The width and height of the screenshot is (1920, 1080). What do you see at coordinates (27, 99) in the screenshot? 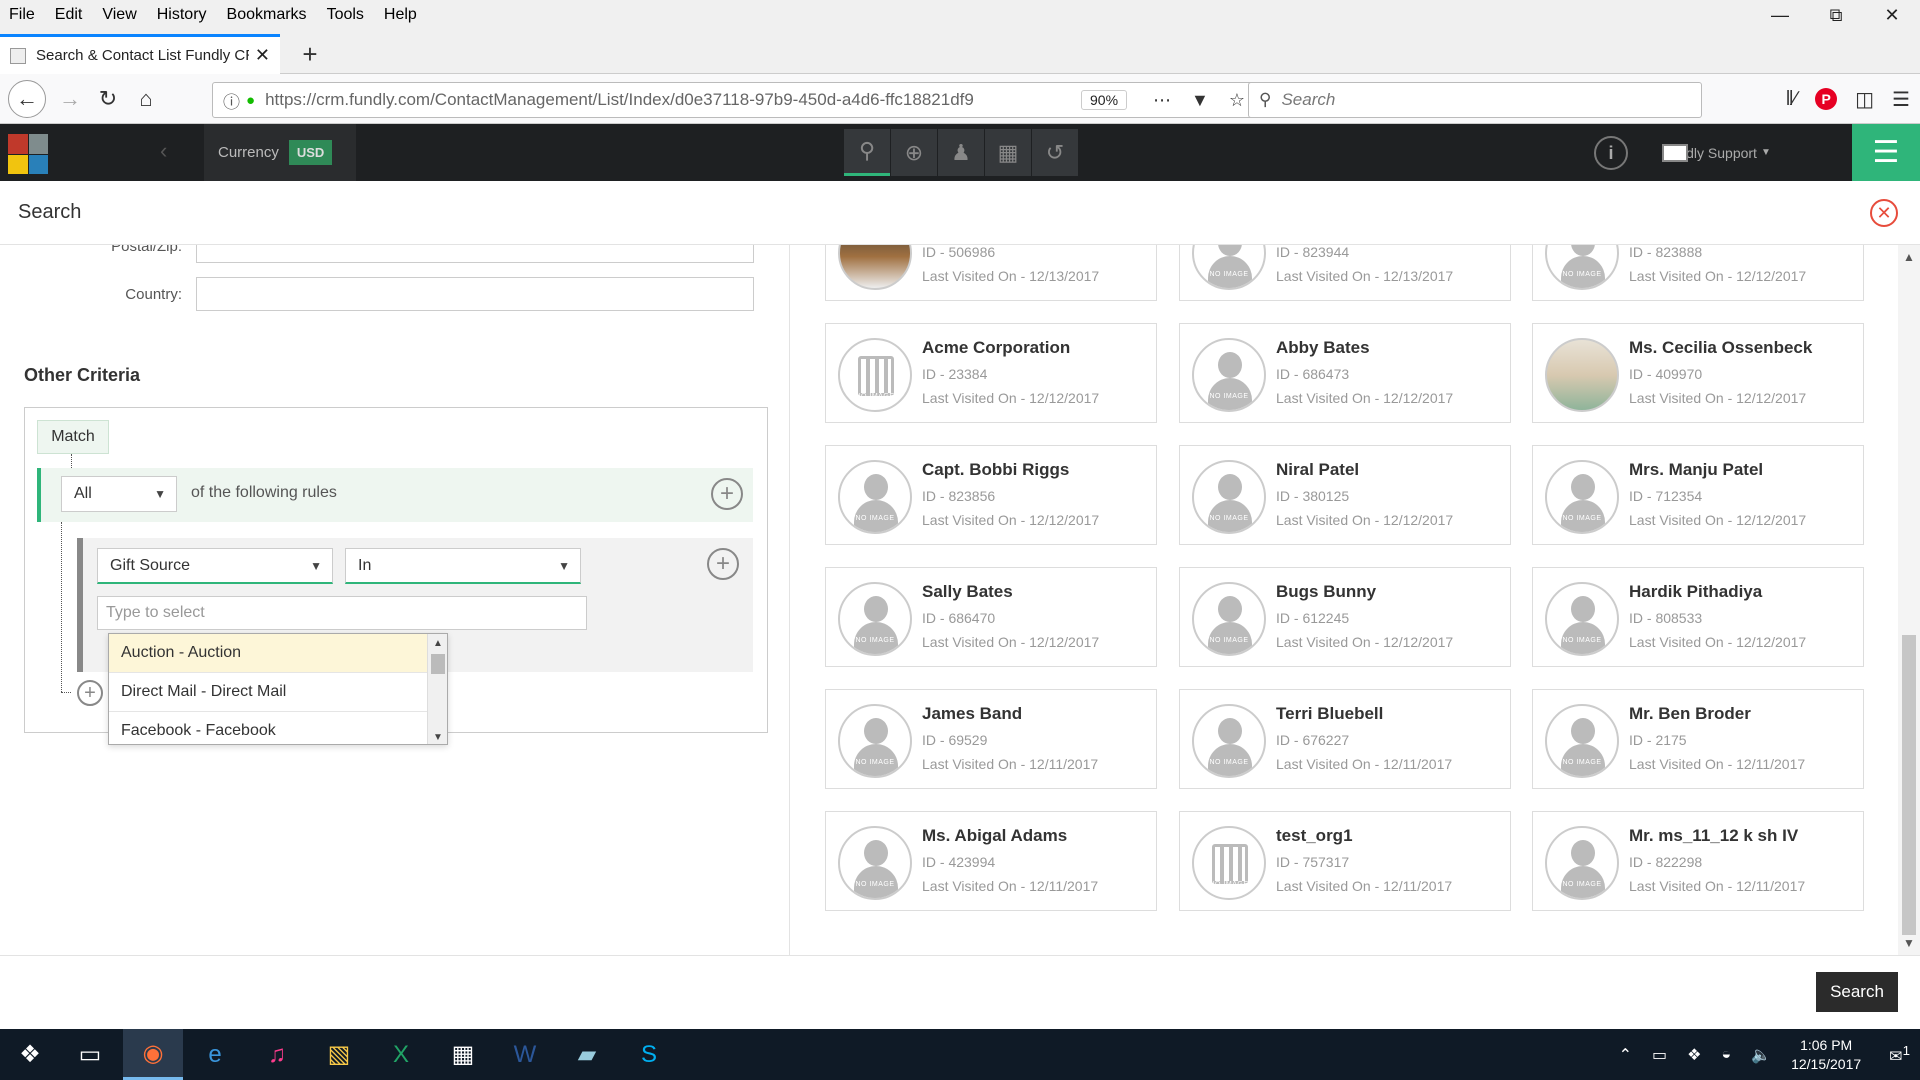
I see `back-arrow-icon: ←` at bounding box center [27, 99].